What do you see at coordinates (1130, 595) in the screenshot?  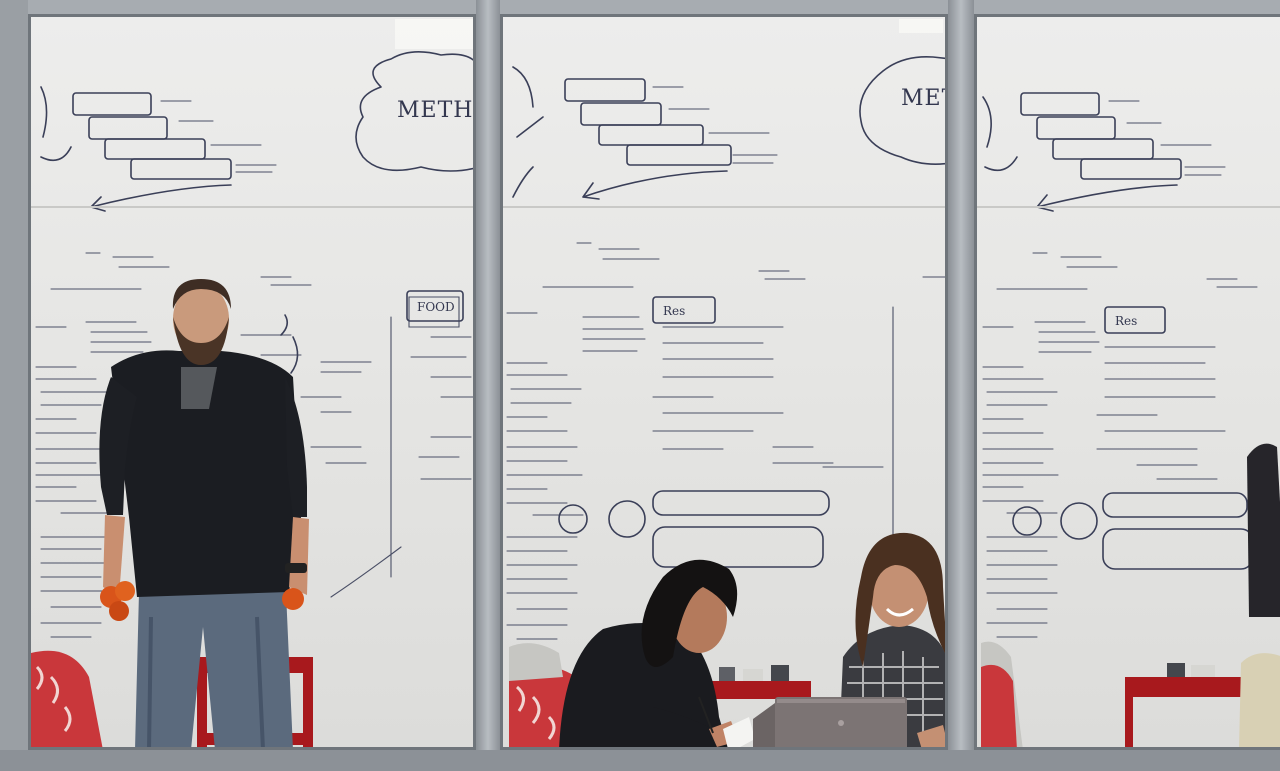 I see `furniture-right` at bounding box center [1130, 595].